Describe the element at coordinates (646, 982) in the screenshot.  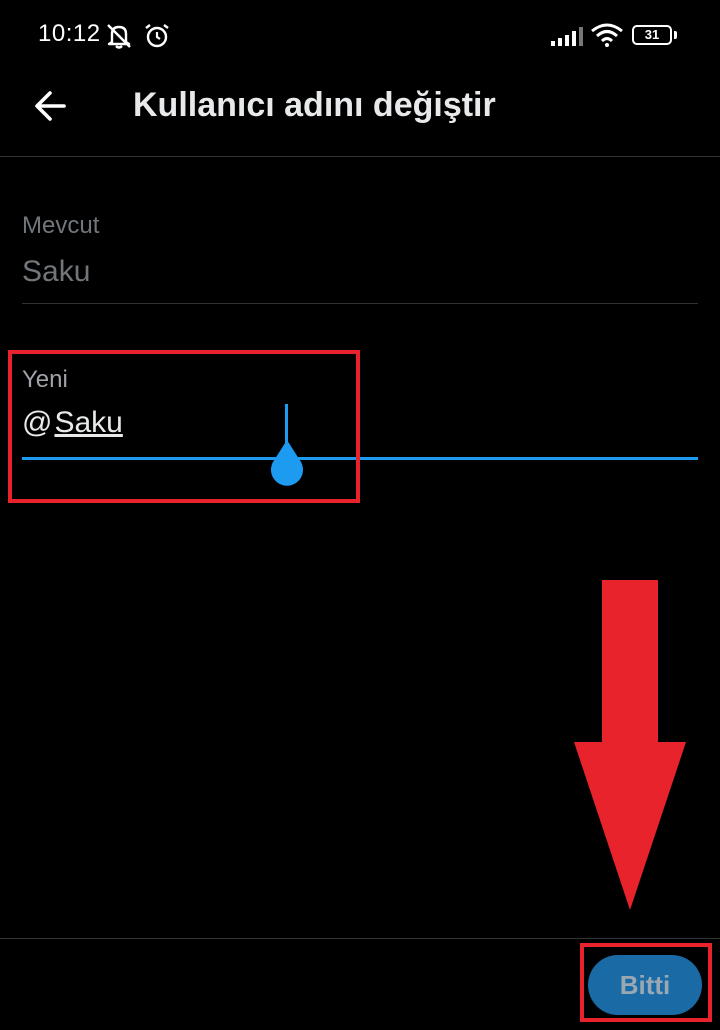
I see `annotation-highlight-button` at that location.